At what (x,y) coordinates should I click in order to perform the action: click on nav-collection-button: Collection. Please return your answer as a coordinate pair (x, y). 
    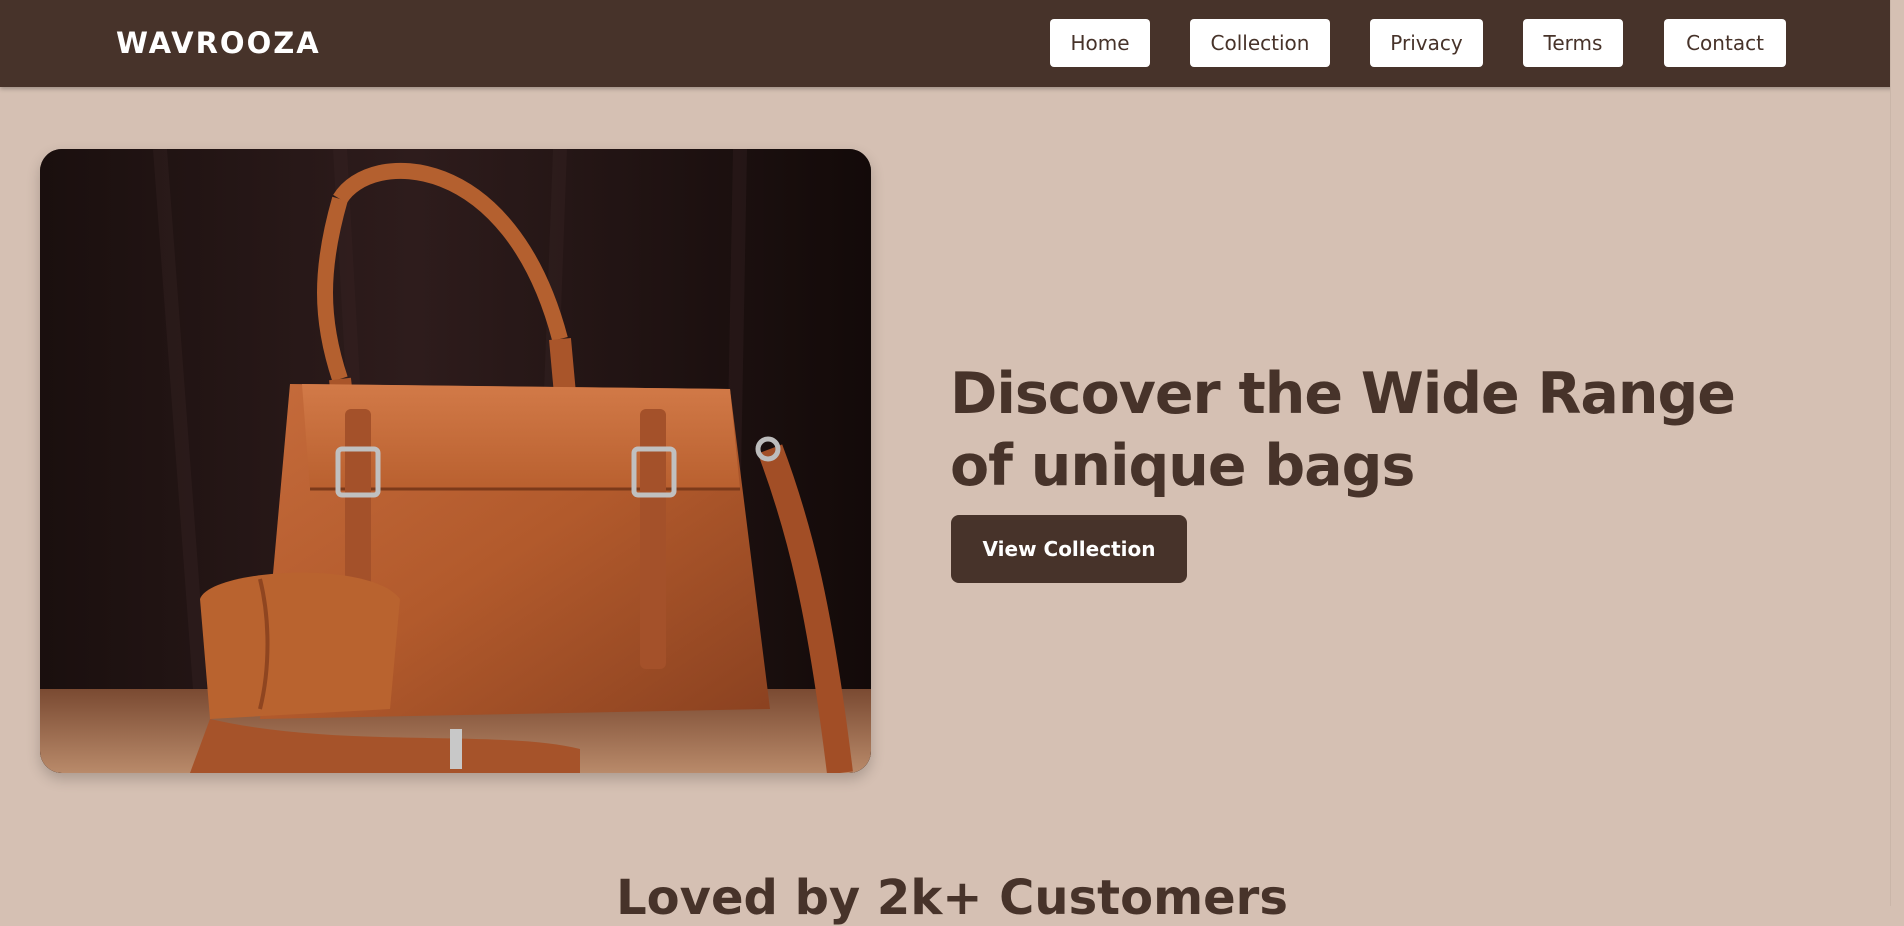
    Looking at the image, I should click on (1260, 43).